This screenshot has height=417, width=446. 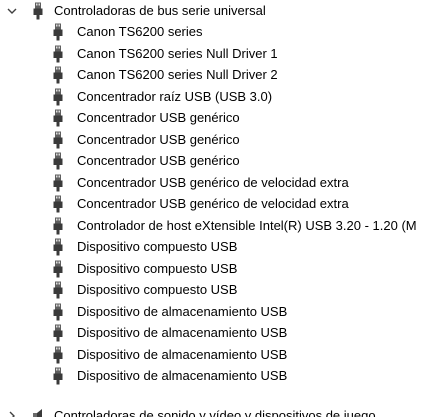 I want to click on chevron-down-icon, so click(x=13, y=11).